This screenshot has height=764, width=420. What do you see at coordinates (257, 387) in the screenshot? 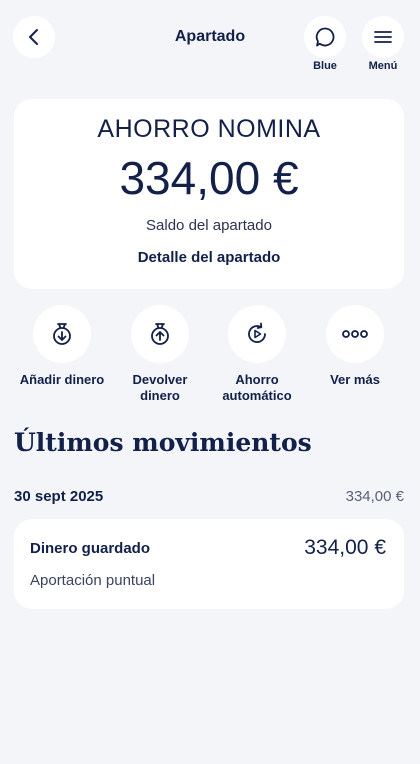
I see `auto-save-label: Ahorro automático` at bounding box center [257, 387].